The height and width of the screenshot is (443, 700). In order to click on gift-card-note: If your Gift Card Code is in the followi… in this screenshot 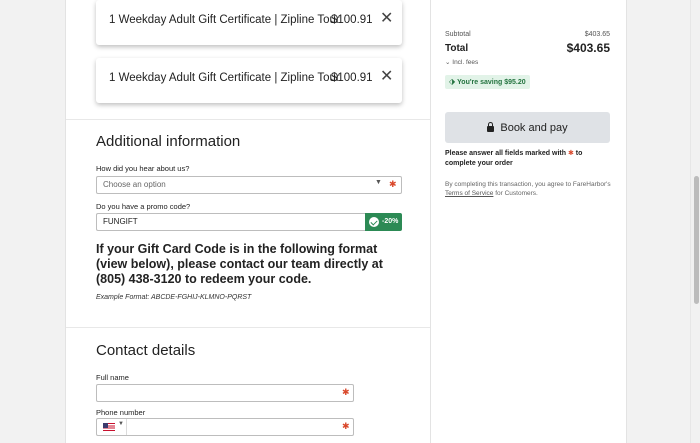, I will do `click(239, 264)`.